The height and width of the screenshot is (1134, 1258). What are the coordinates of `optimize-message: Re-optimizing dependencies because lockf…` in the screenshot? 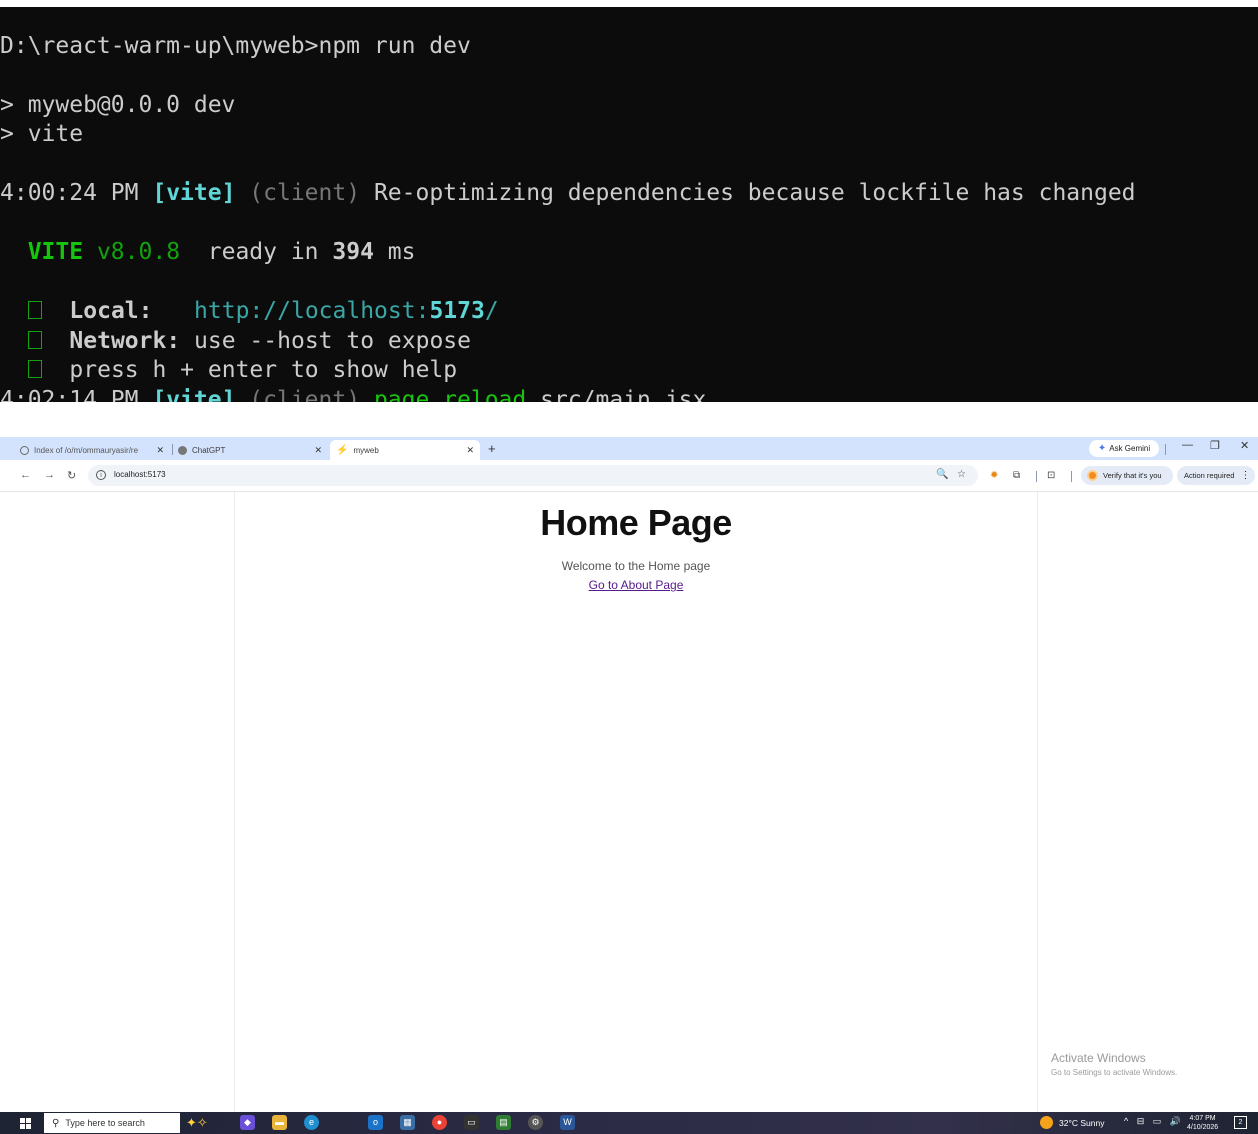 It's located at (754, 193).